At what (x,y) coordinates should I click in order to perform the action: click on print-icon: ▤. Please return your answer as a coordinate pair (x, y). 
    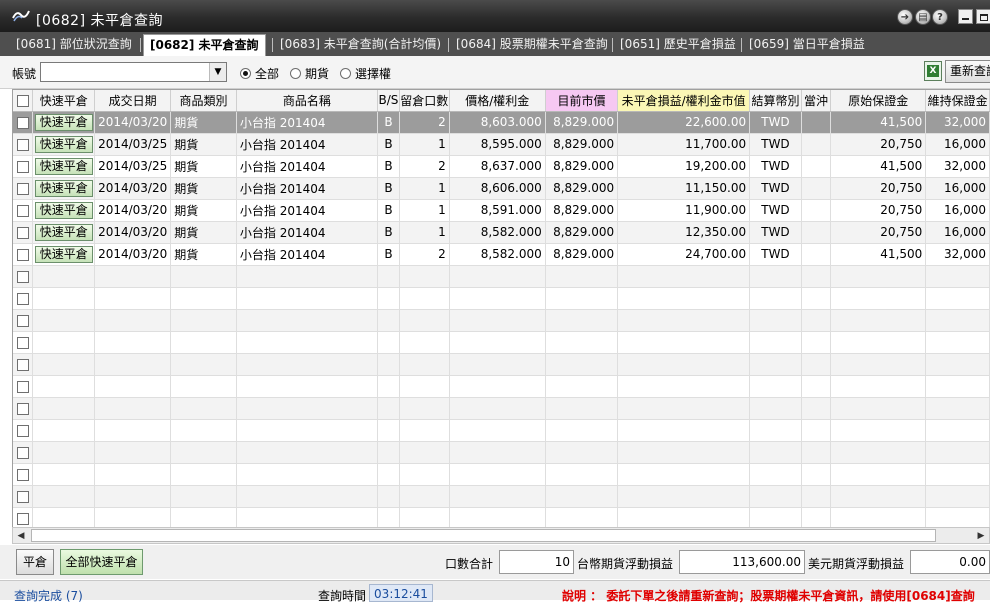
    Looking at the image, I should click on (923, 17).